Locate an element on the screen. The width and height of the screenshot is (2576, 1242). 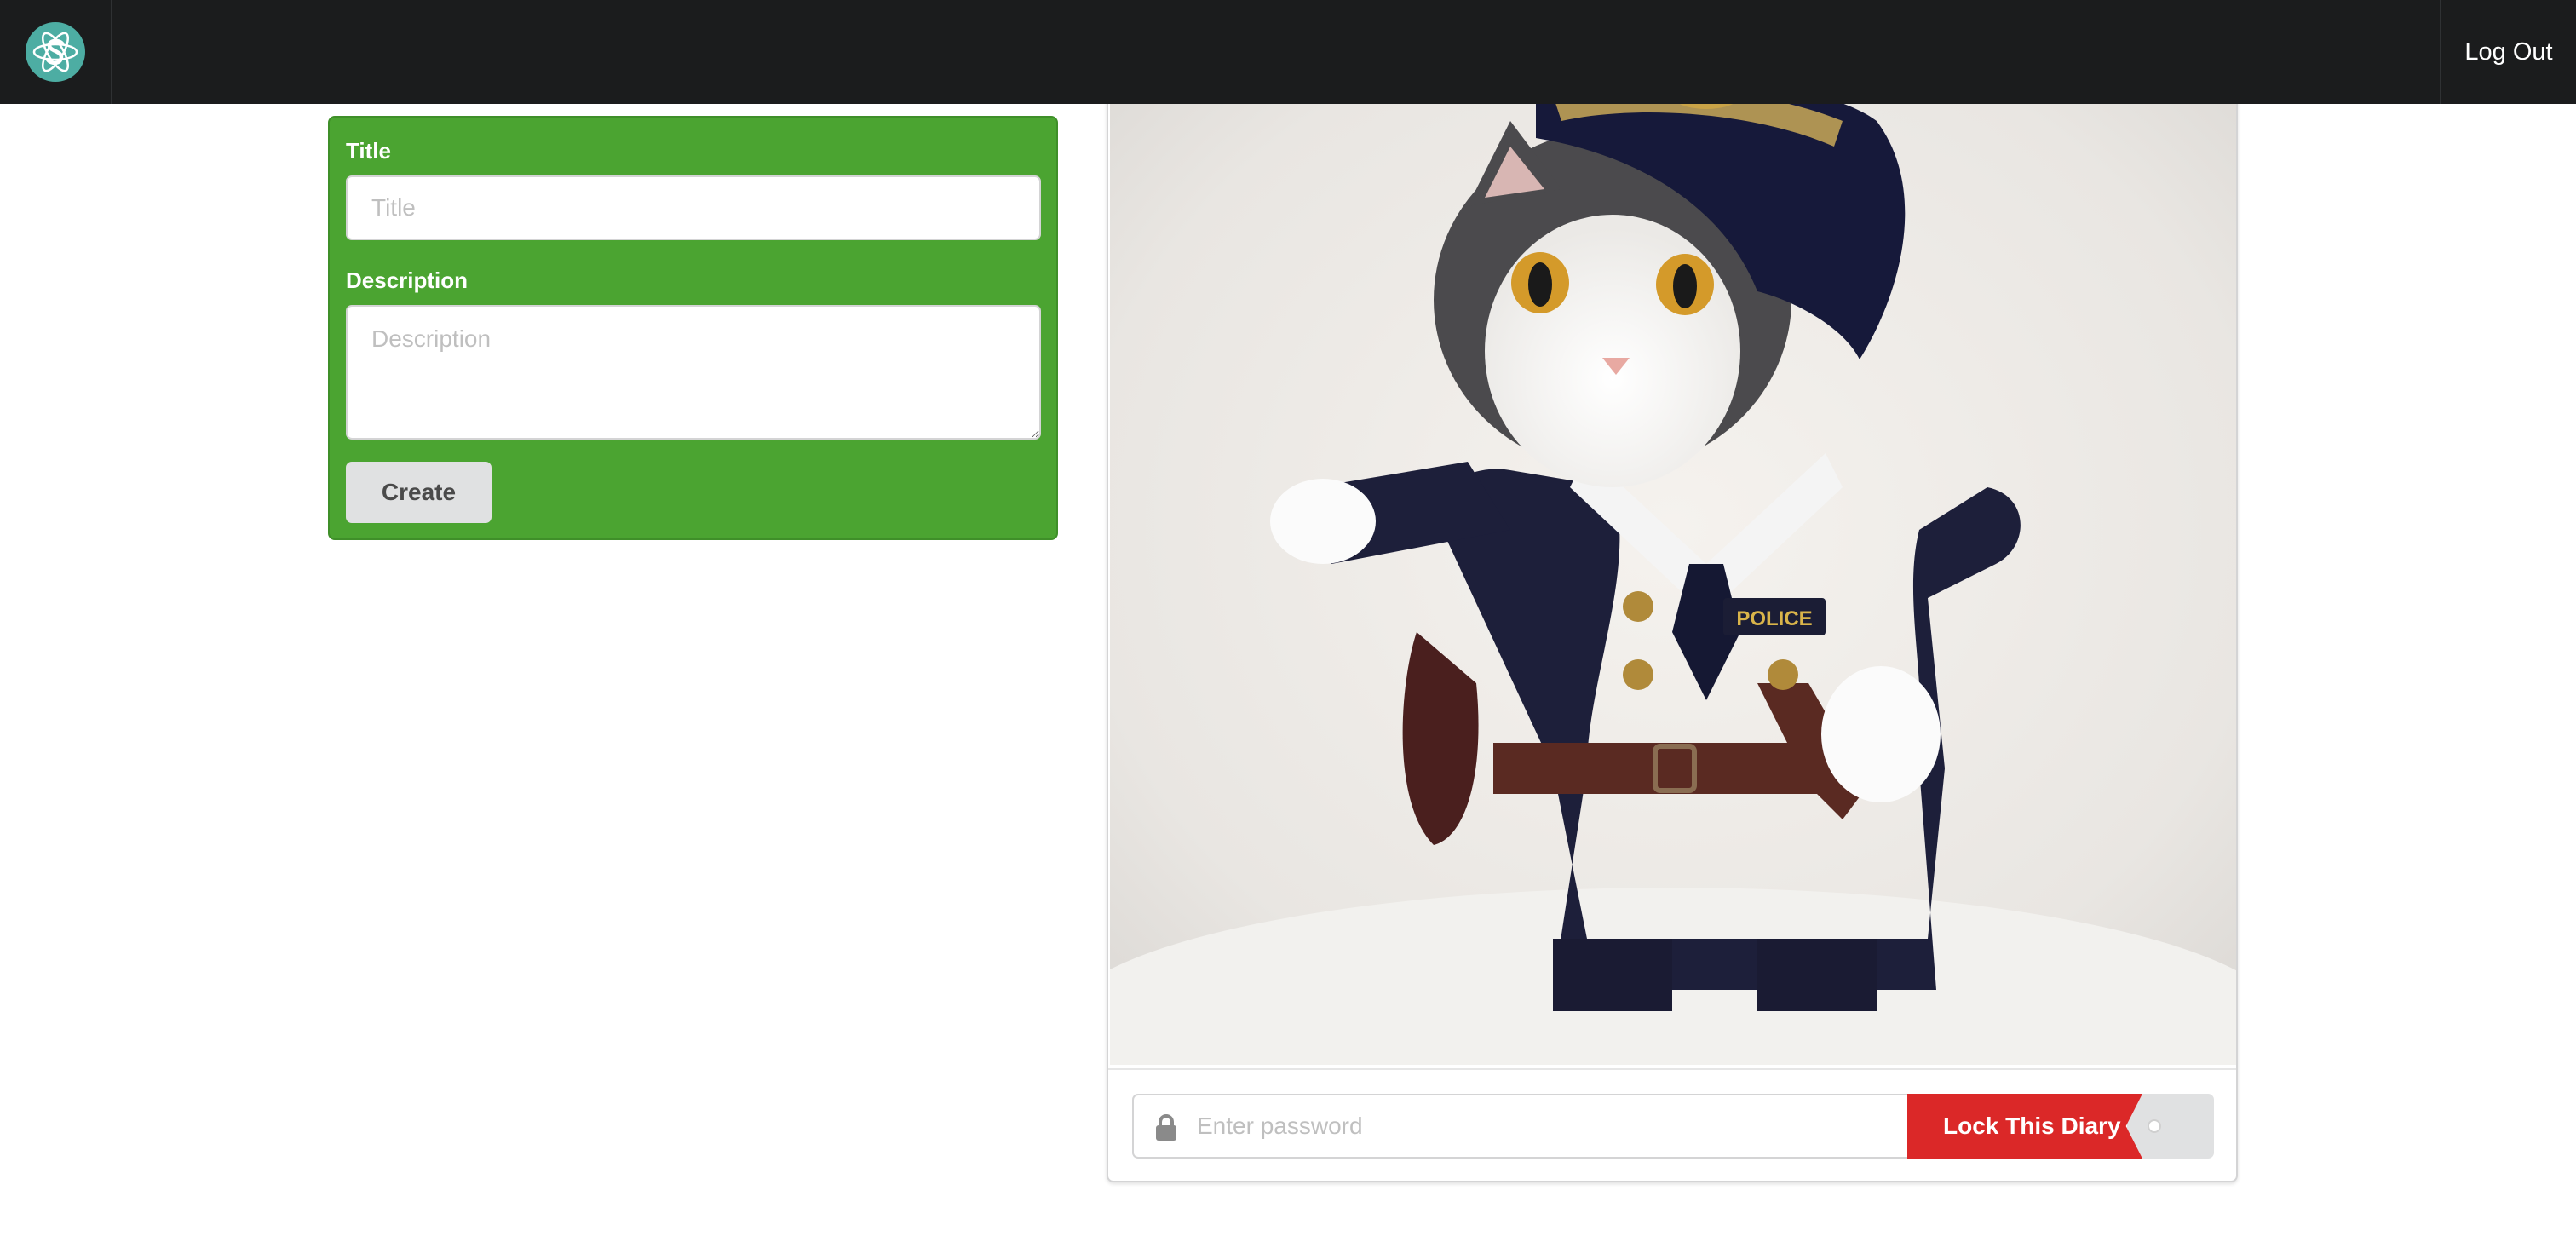
title-label: Title is located at coordinates (369, 151).